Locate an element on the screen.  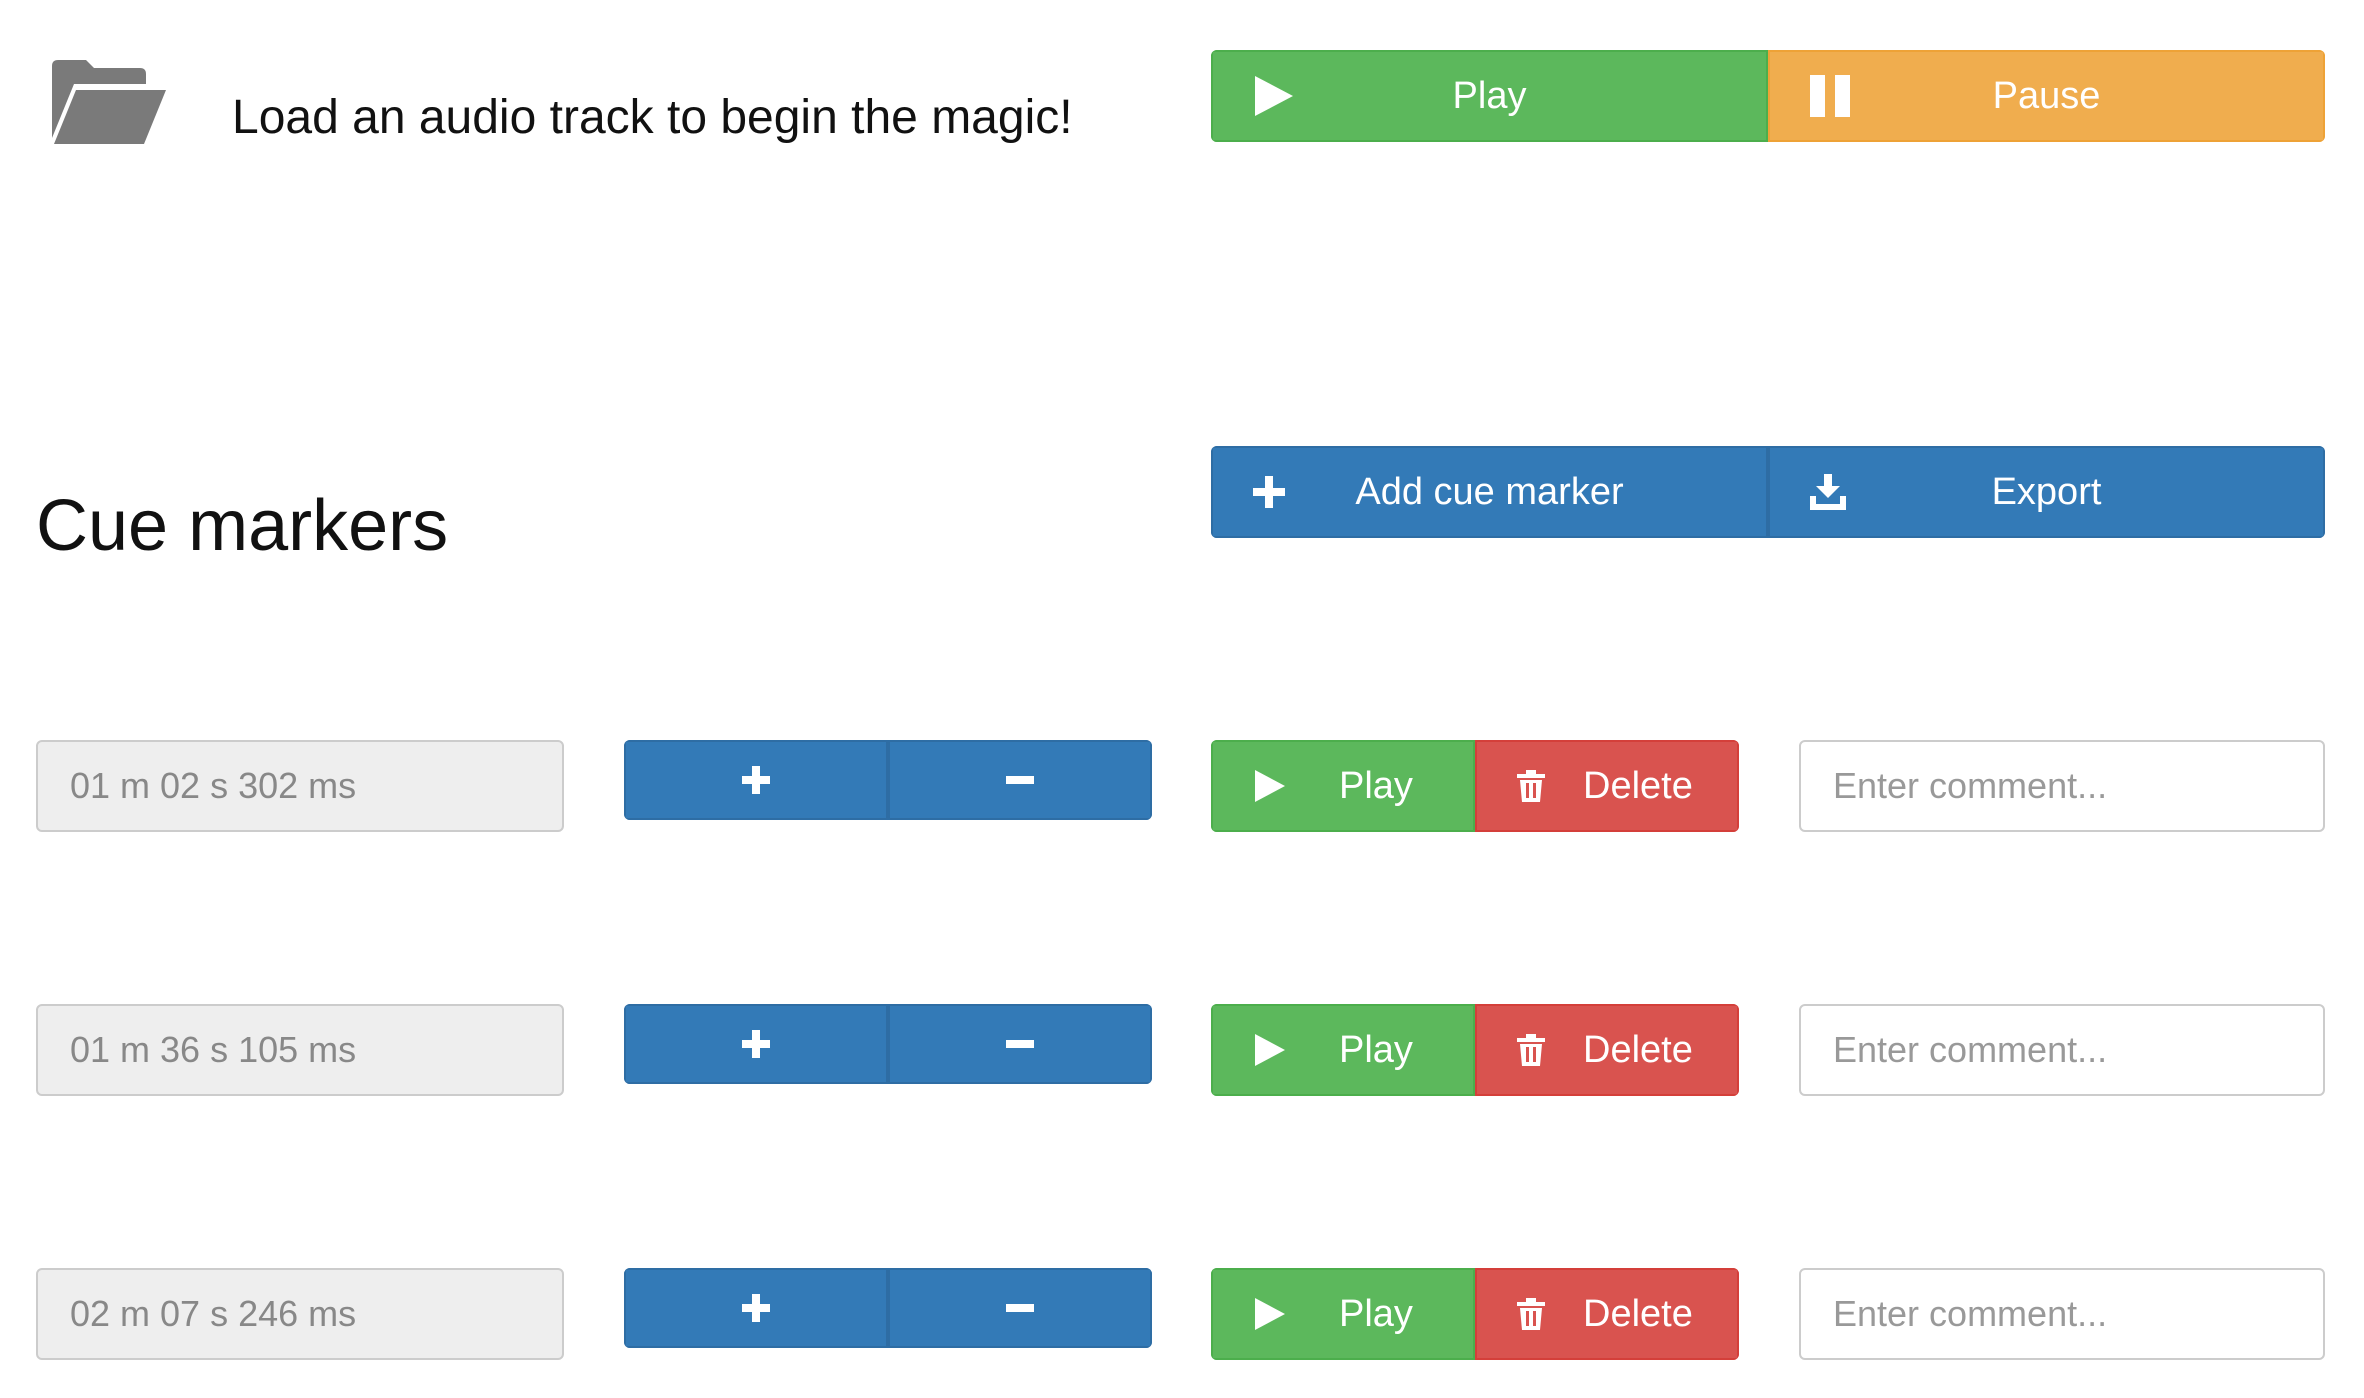
pause-button: Pause is located at coordinates (2046, 96).